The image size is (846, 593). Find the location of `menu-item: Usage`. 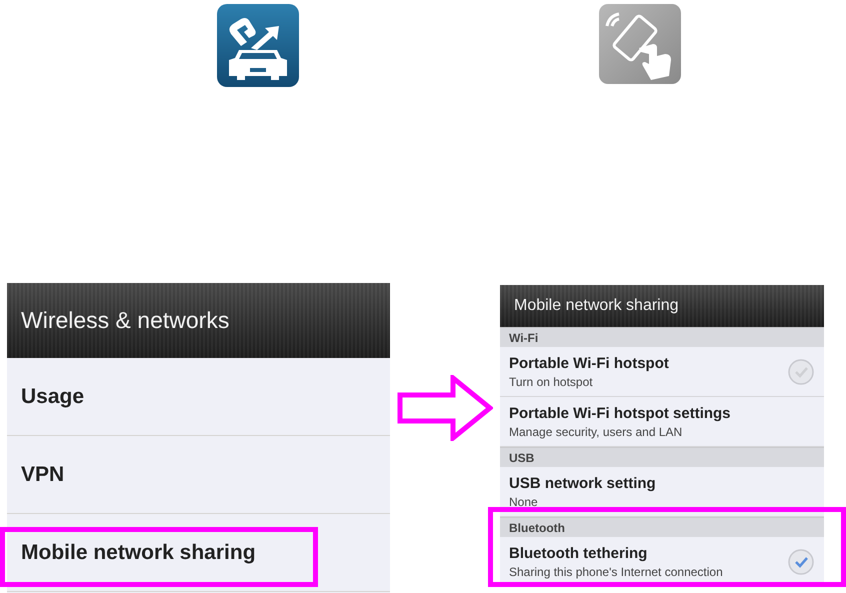

menu-item: Usage is located at coordinates (198, 397).